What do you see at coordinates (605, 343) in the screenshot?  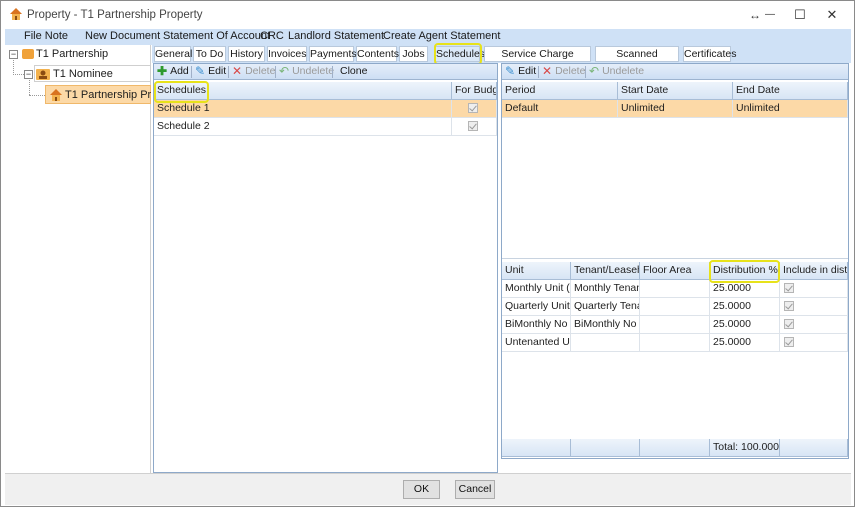 I see `cell-tenant` at bounding box center [605, 343].